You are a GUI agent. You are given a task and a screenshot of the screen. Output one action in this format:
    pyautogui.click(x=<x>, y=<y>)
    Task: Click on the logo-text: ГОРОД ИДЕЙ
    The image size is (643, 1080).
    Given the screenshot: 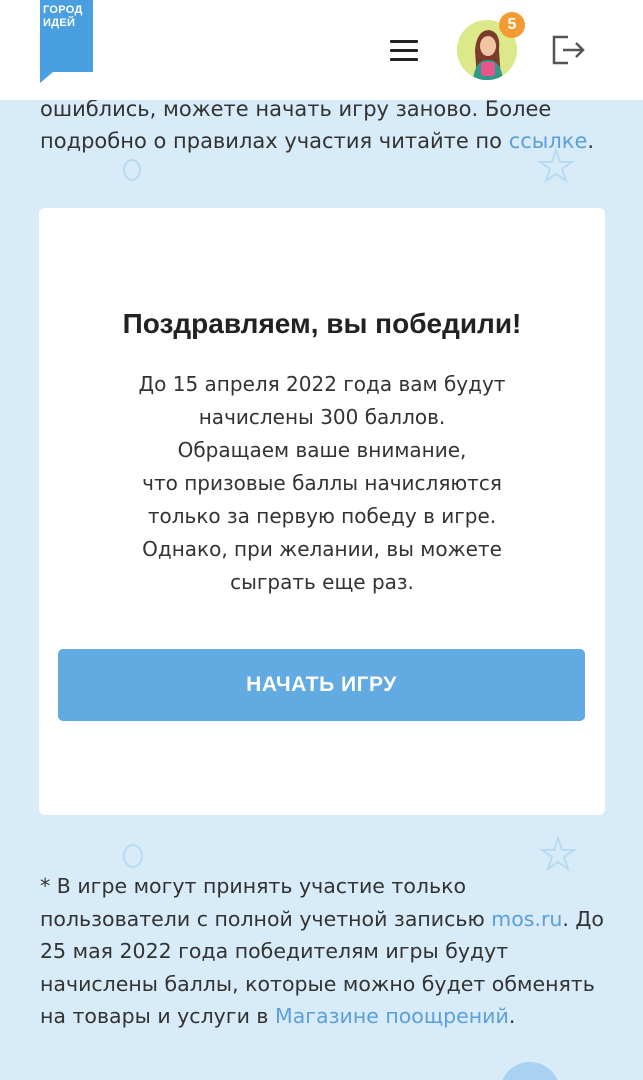 What is the action you would take?
    pyautogui.click(x=68, y=17)
    